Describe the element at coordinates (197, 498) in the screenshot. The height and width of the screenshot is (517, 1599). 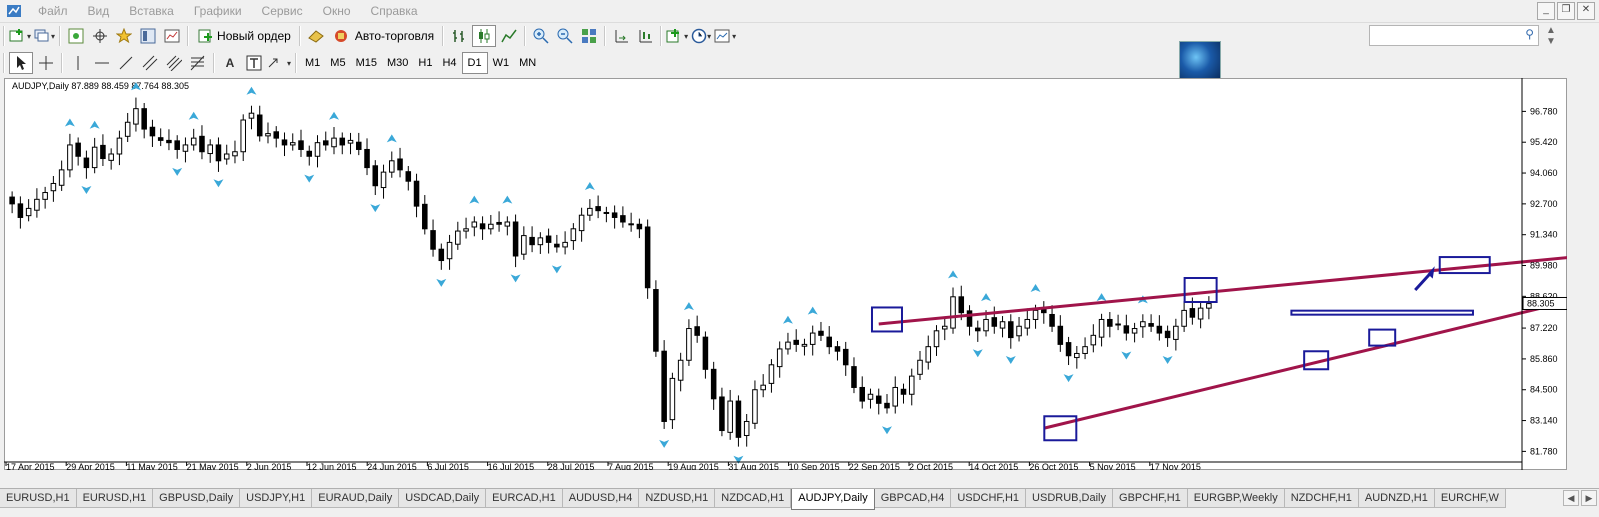
I see `chart-tab: GBPUSD,Daily` at that location.